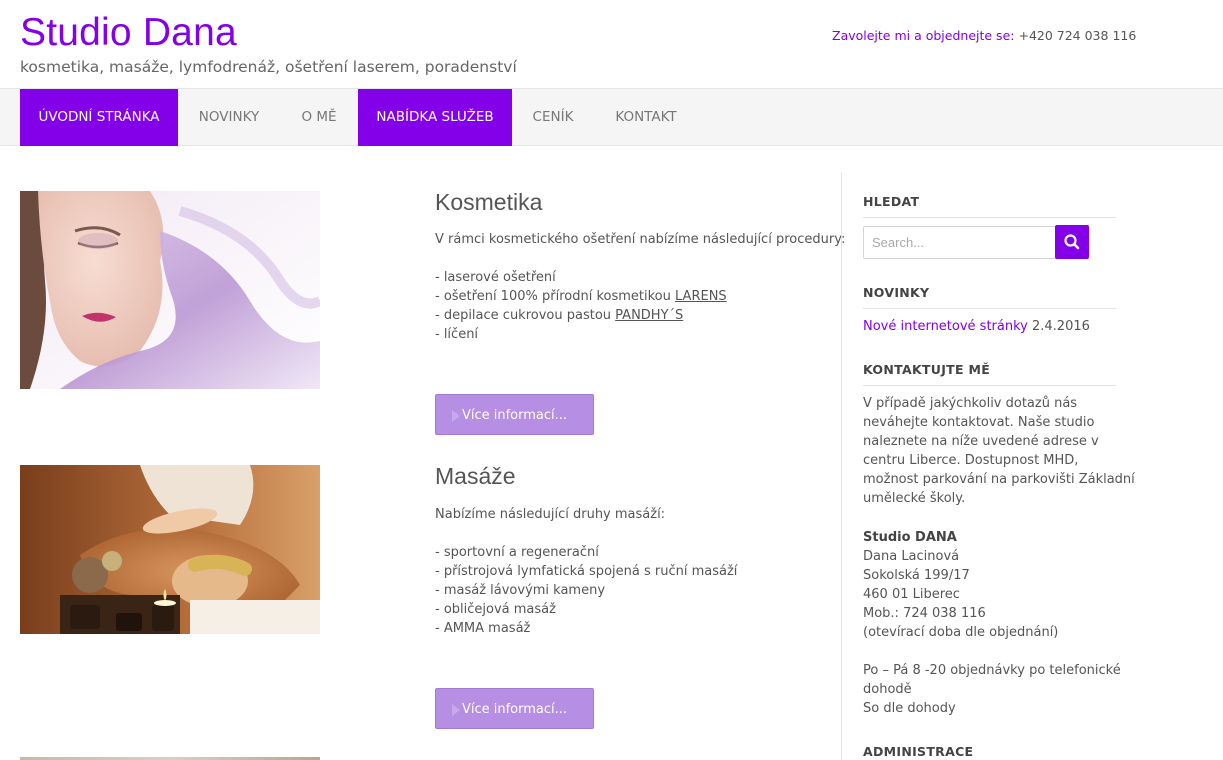 This screenshot has height=760, width=1223. What do you see at coordinates (520, 590) in the screenshot?
I see `list-item: - masáž lávovými kameny` at bounding box center [520, 590].